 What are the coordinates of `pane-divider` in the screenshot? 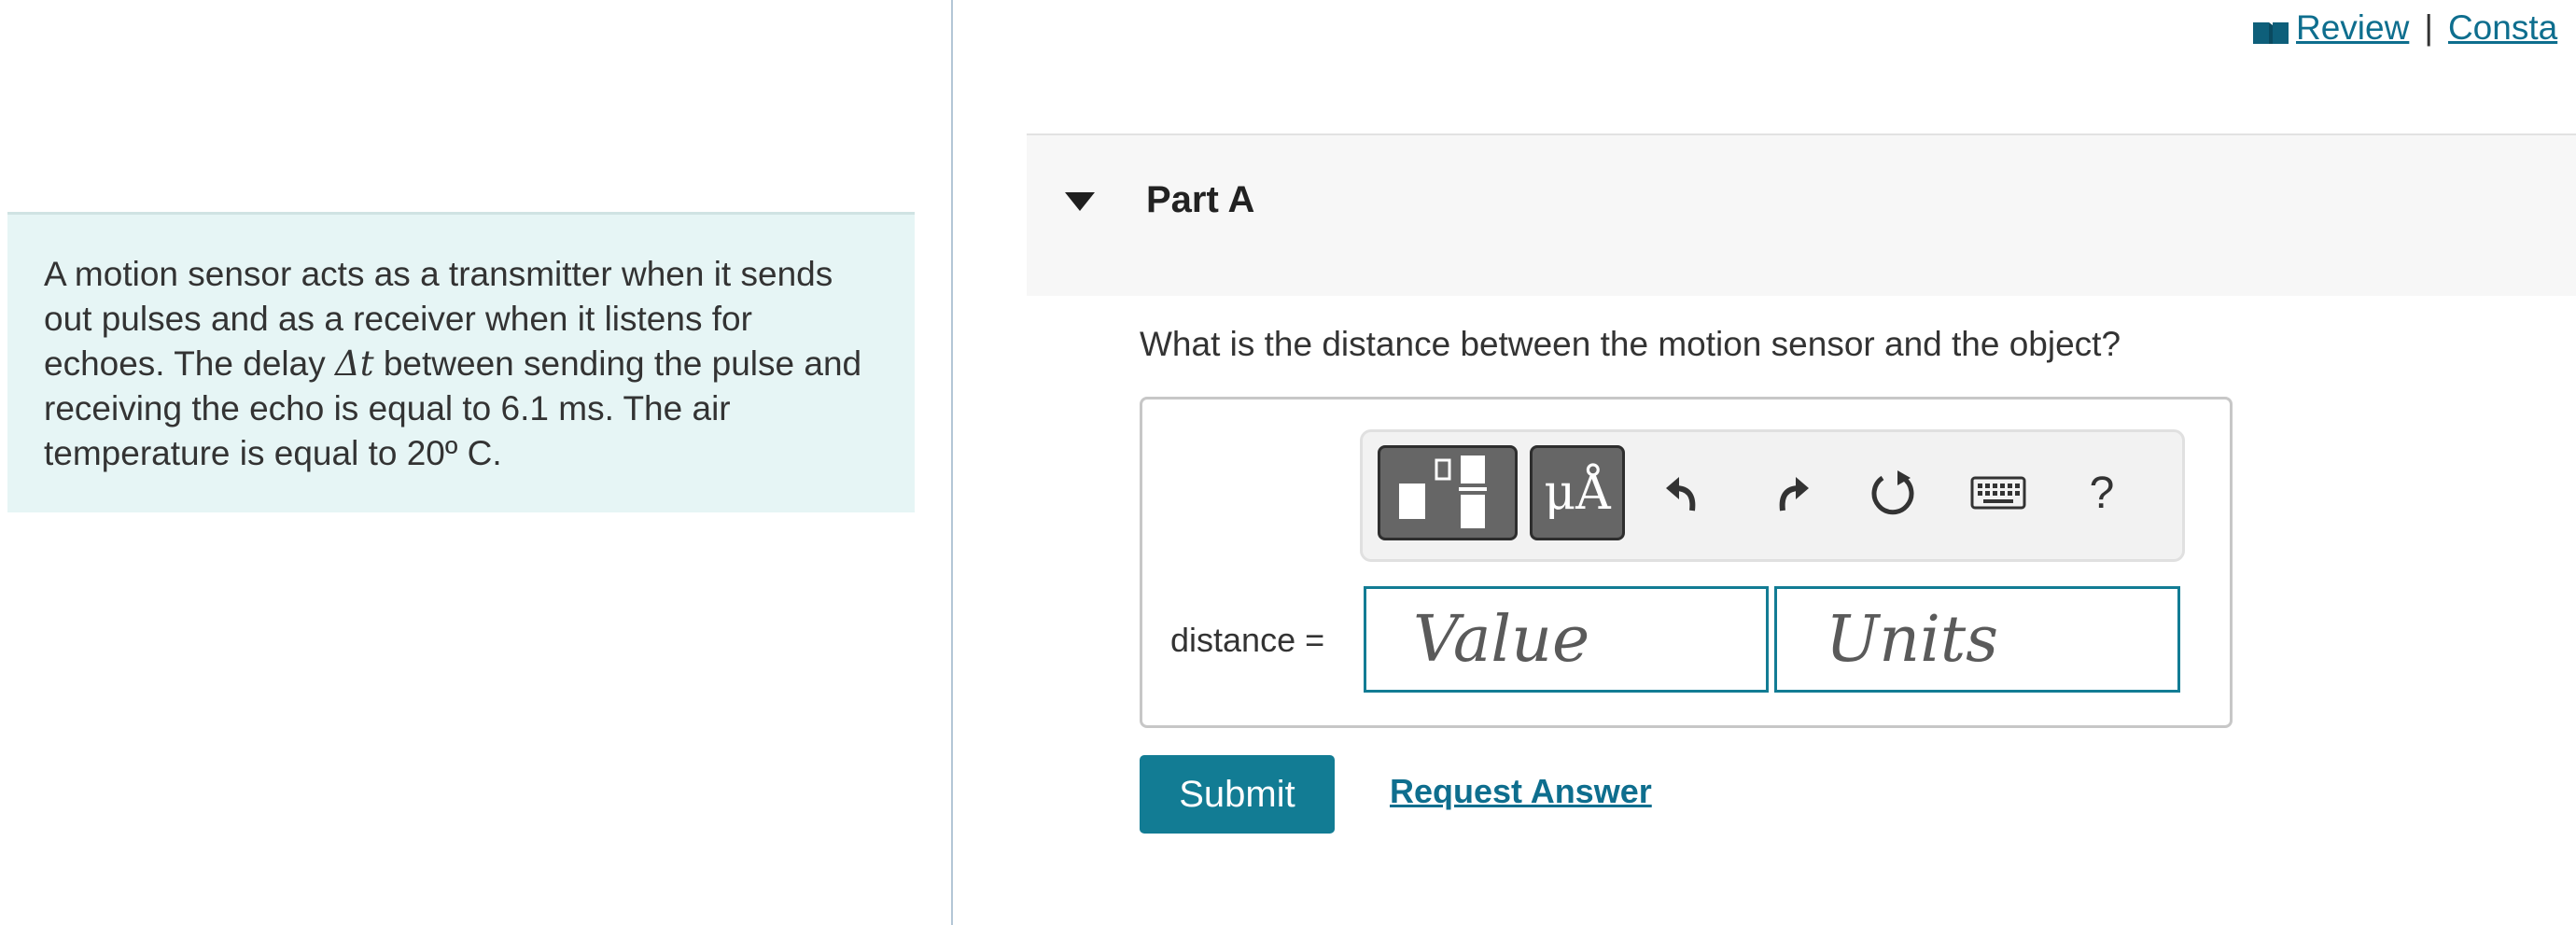 It's located at (952, 462).